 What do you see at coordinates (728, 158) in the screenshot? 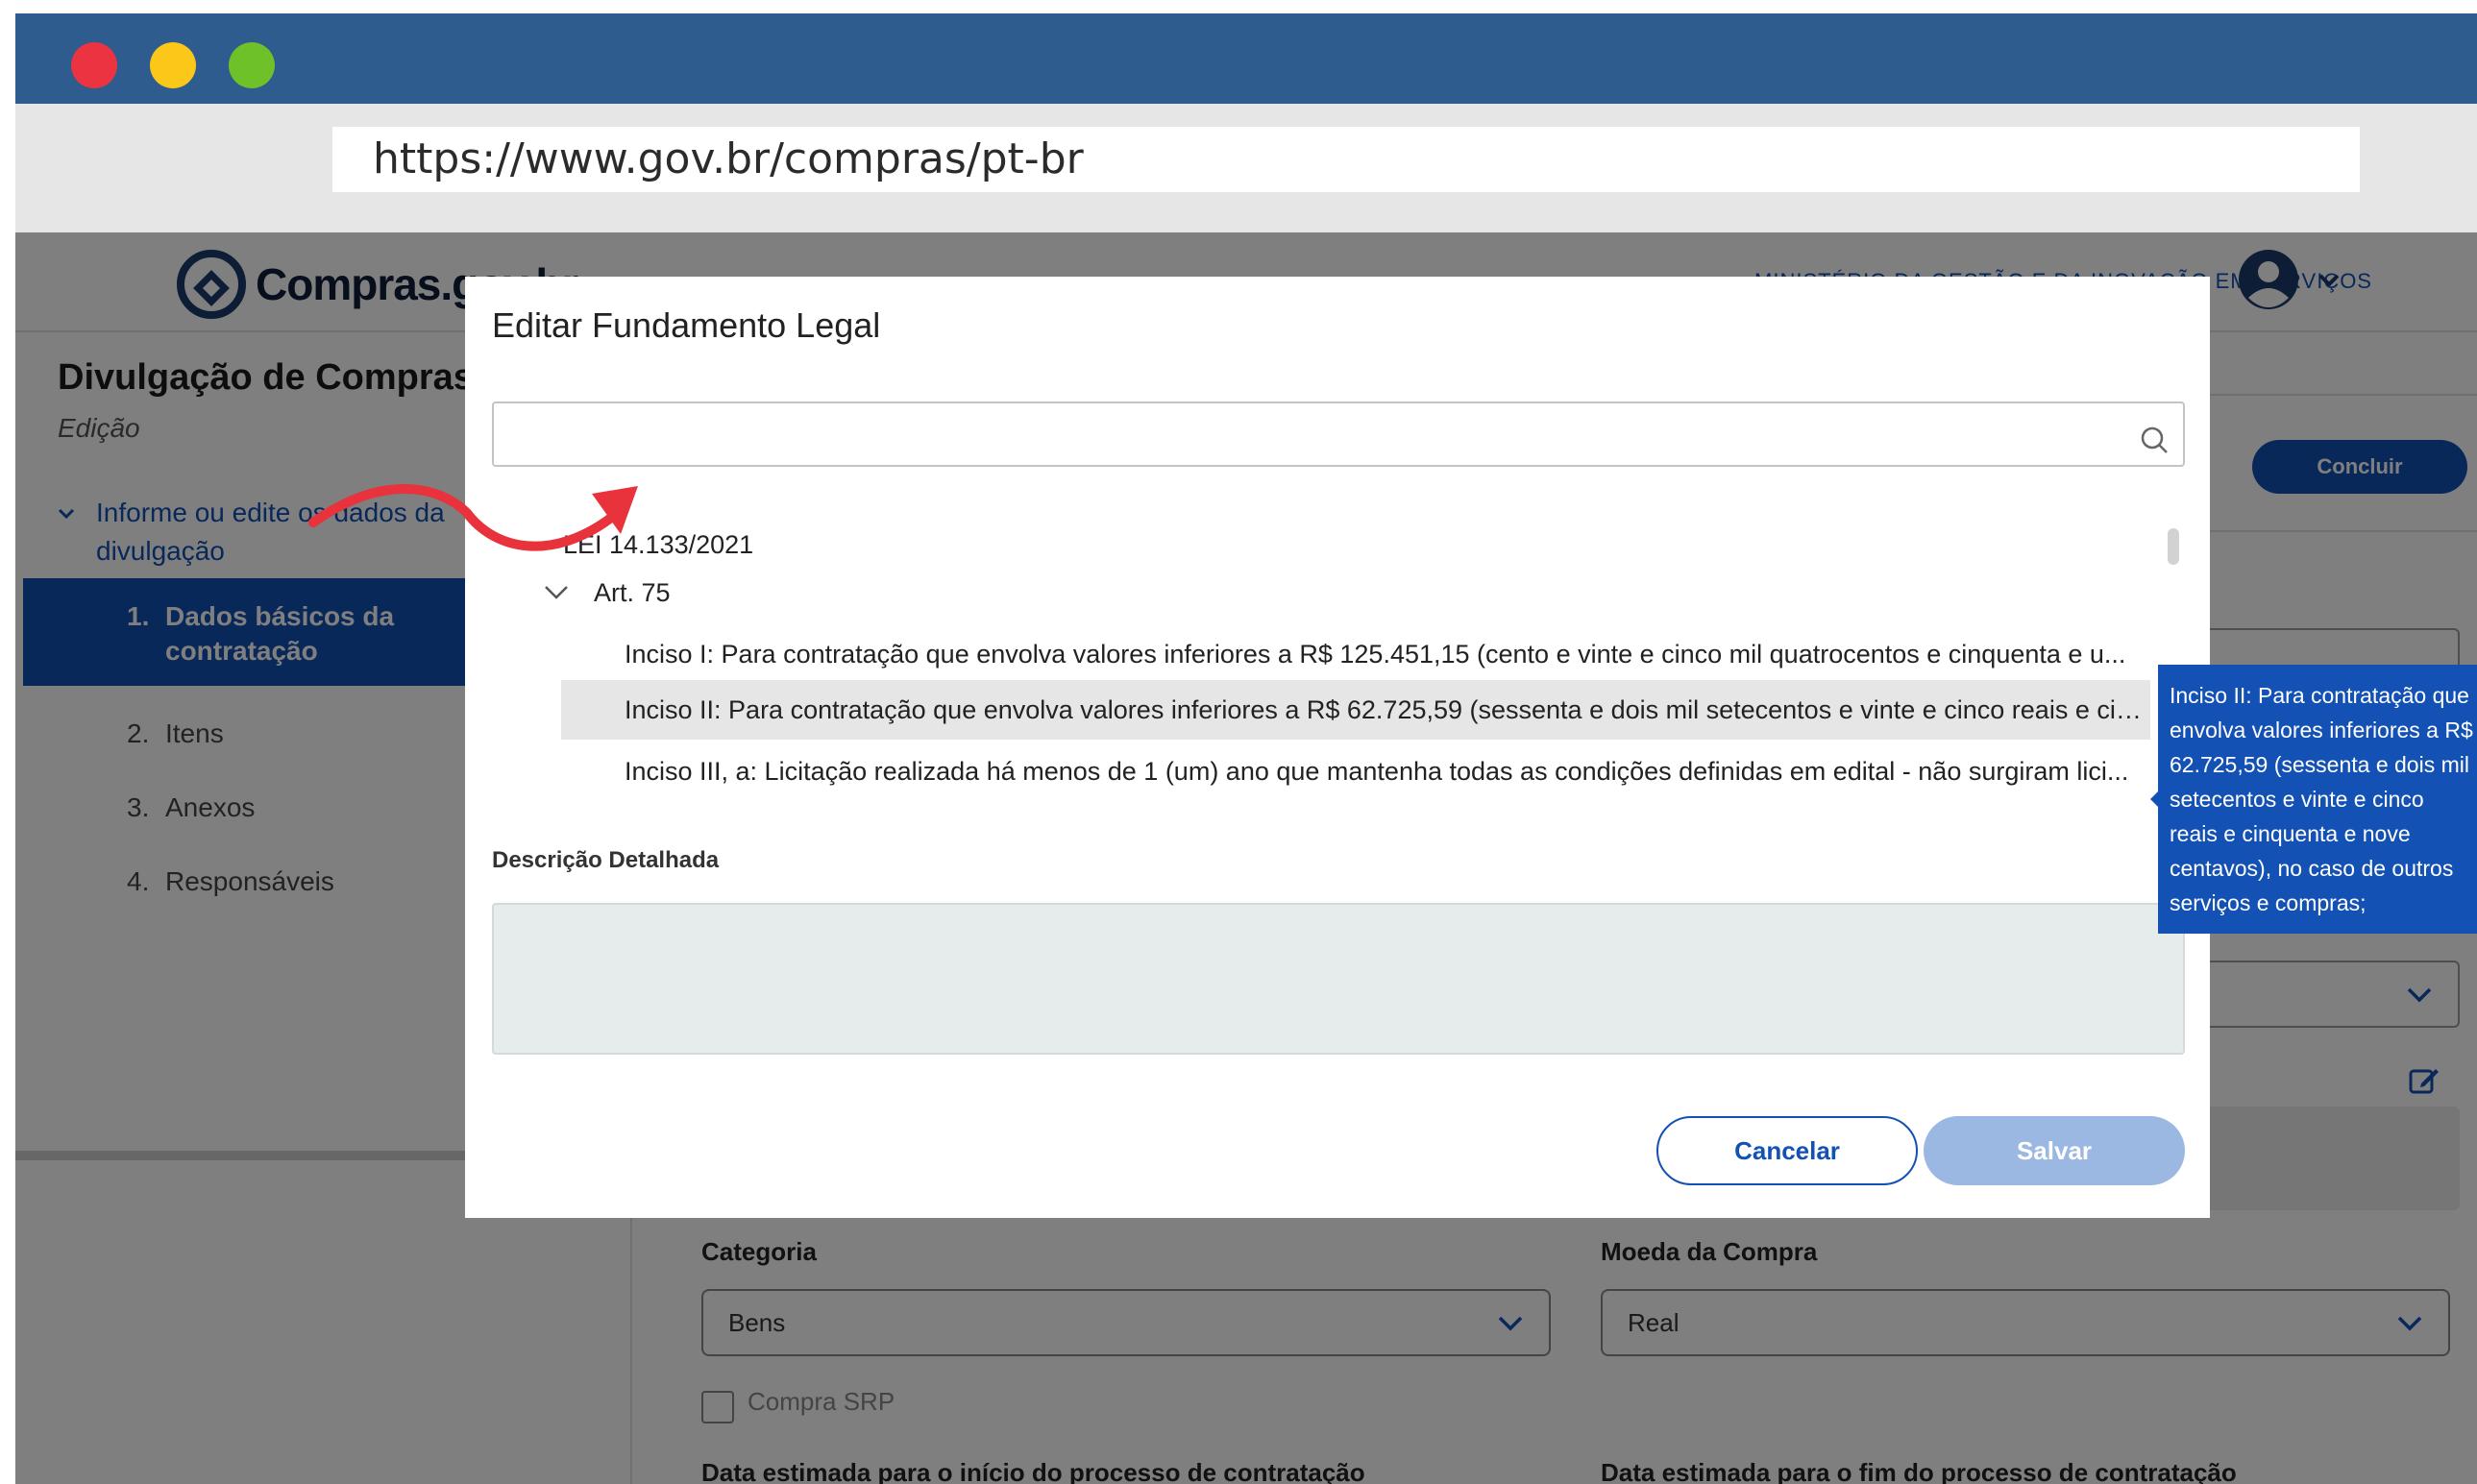
I see `url-text: https://www.gov.br/compras/pt-br` at bounding box center [728, 158].